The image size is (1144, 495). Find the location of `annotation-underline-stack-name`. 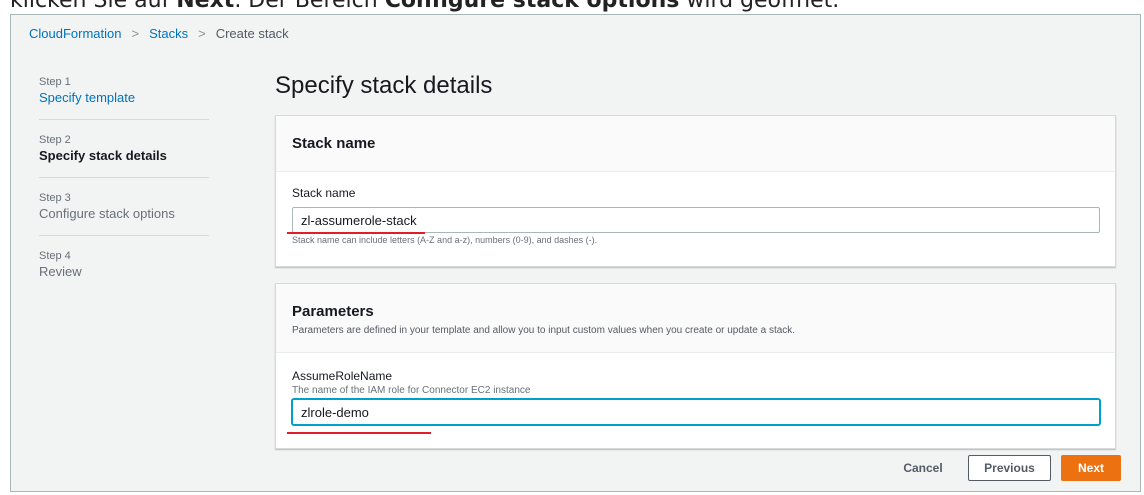

annotation-underline-stack-name is located at coordinates (356, 233).